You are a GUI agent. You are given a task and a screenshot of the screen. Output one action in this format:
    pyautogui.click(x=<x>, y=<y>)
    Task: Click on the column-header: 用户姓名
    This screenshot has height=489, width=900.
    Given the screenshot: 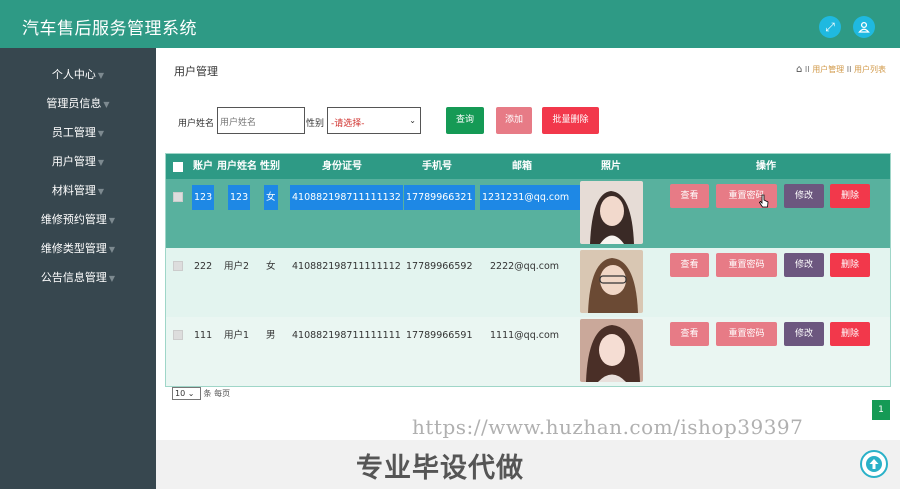 What is the action you would take?
    pyautogui.click(x=237, y=166)
    